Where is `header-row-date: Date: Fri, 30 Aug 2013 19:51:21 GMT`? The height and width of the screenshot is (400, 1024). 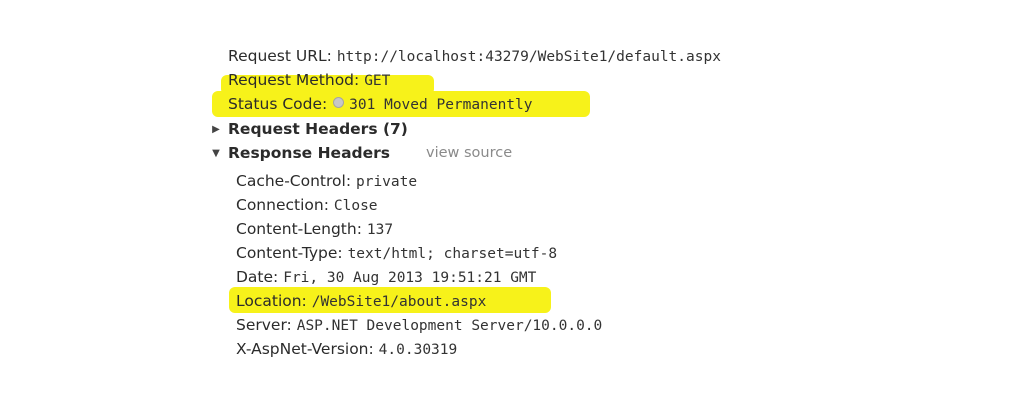
header-row-date: Date: Fri, 30 Aug 2013 19:51:21 GMT is located at coordinates (386, 277).